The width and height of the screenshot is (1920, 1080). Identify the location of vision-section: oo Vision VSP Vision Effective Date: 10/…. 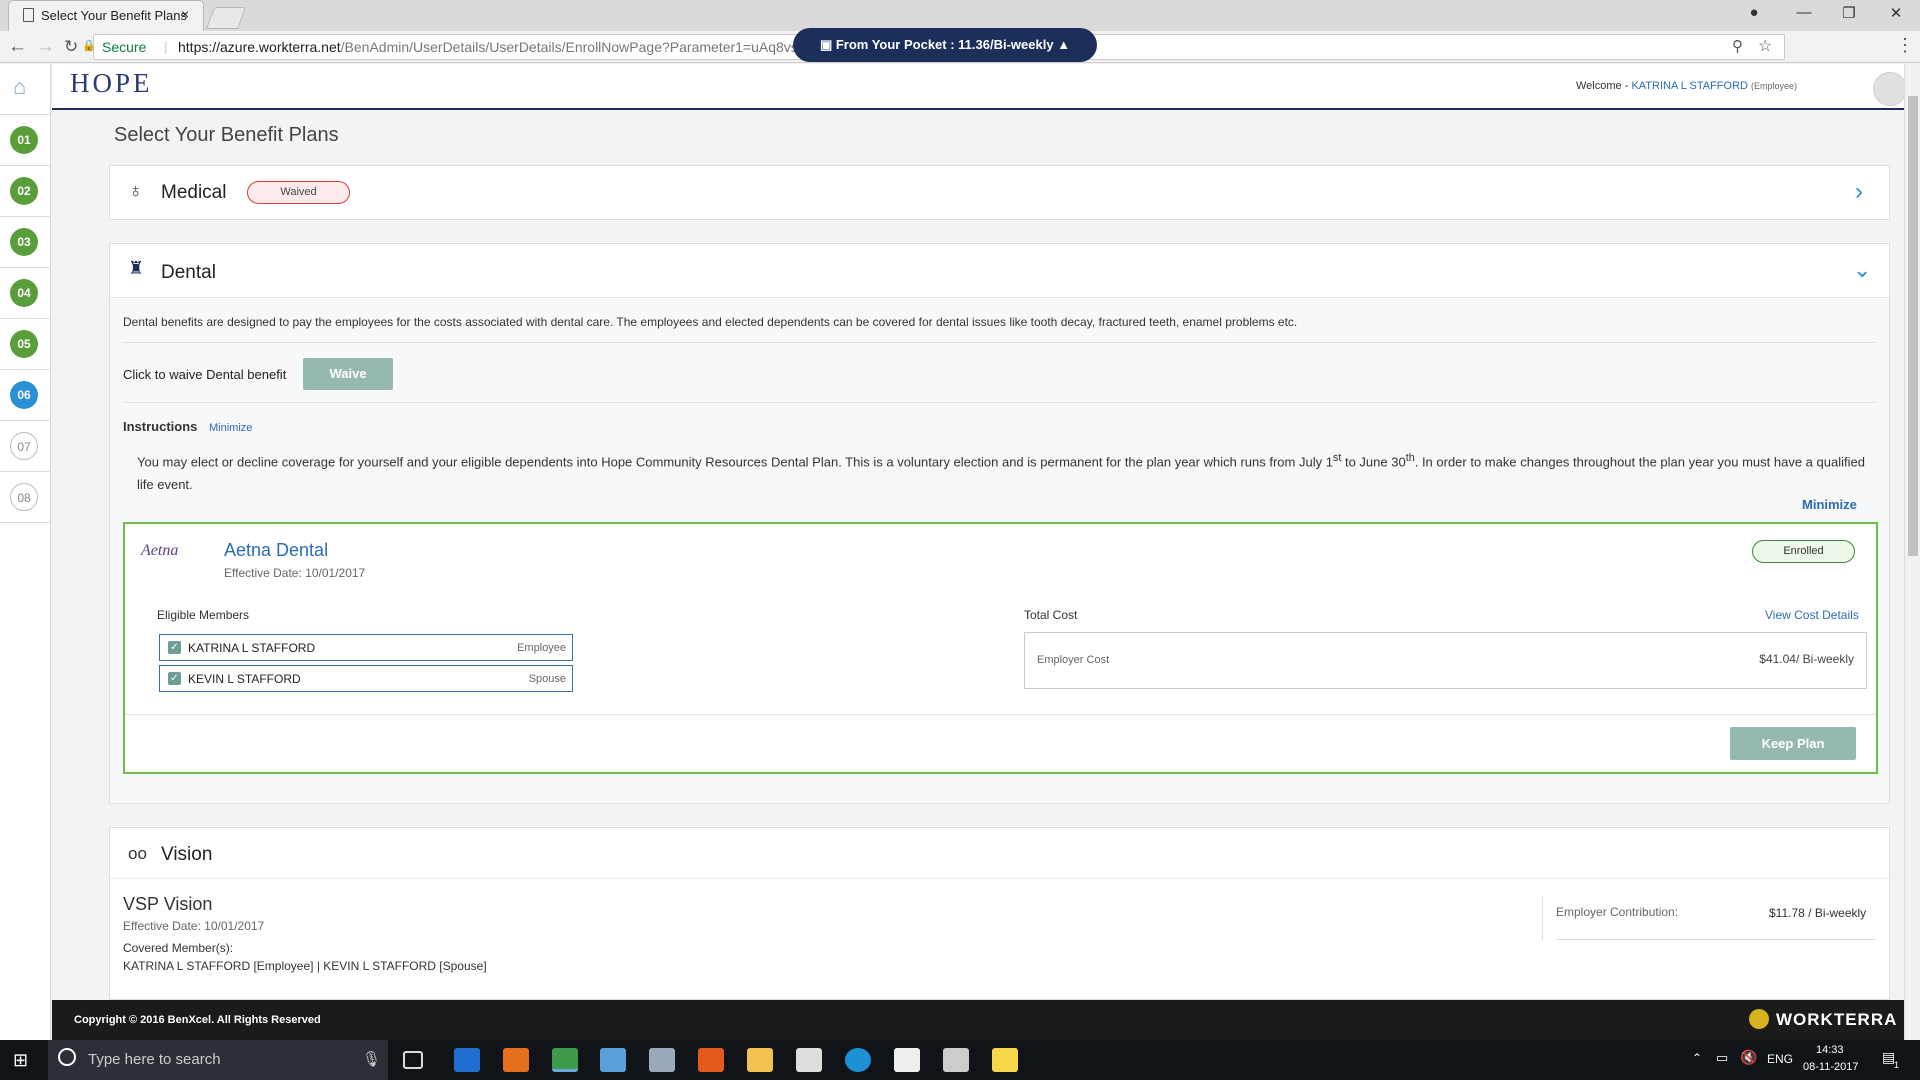
(999, 913).